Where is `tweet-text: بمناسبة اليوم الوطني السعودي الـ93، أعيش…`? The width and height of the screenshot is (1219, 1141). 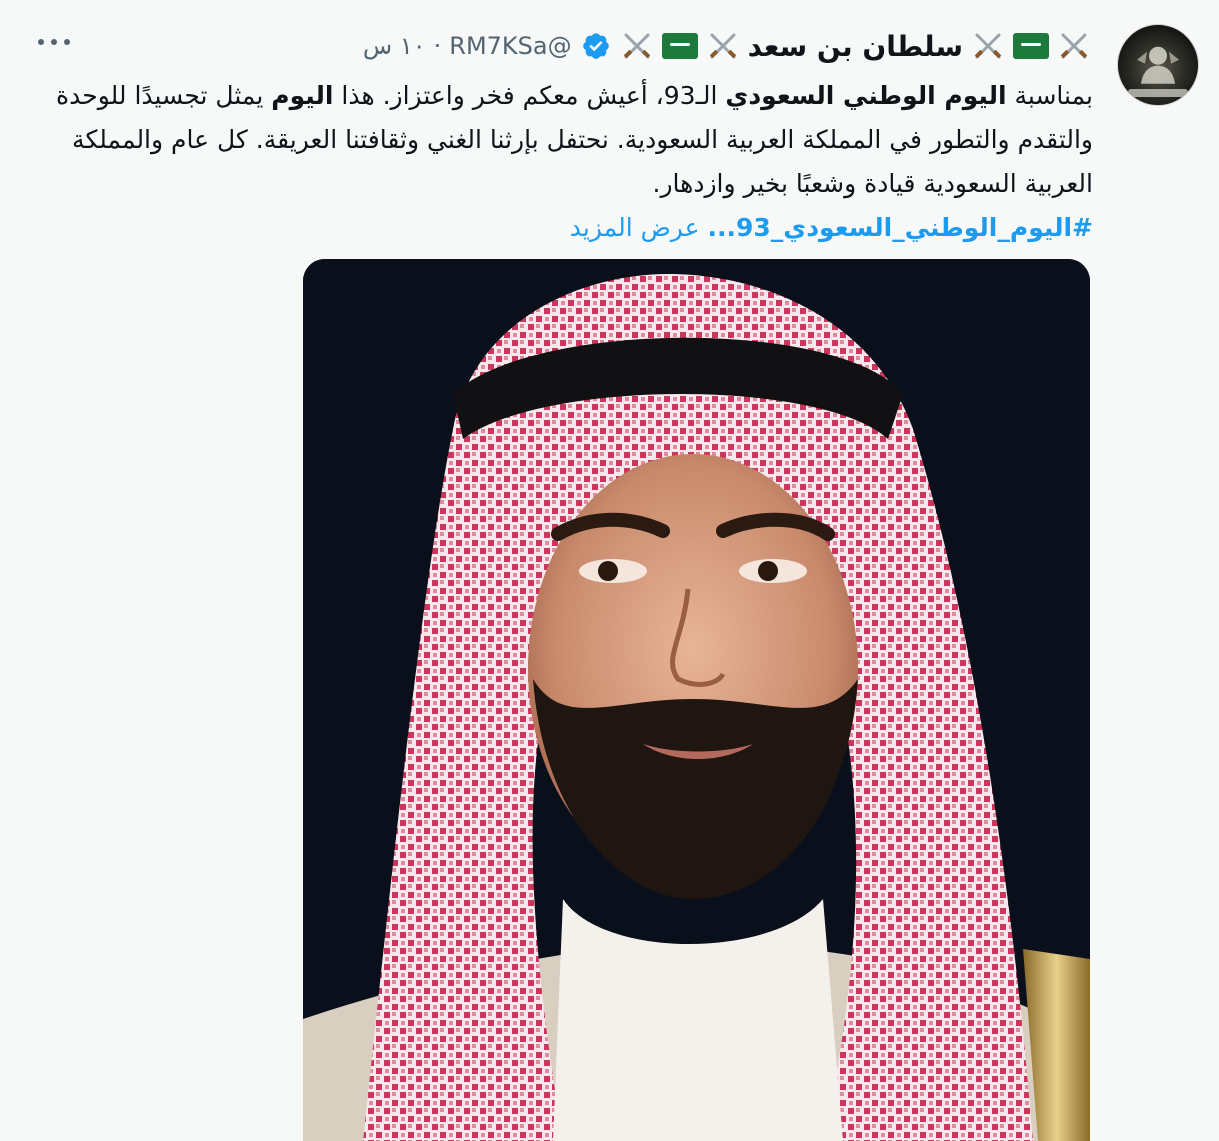 tweet-text: بمناسبة اليوم الوطني السعودي الـ93، أعيش… is located at coordinates (573, 162).